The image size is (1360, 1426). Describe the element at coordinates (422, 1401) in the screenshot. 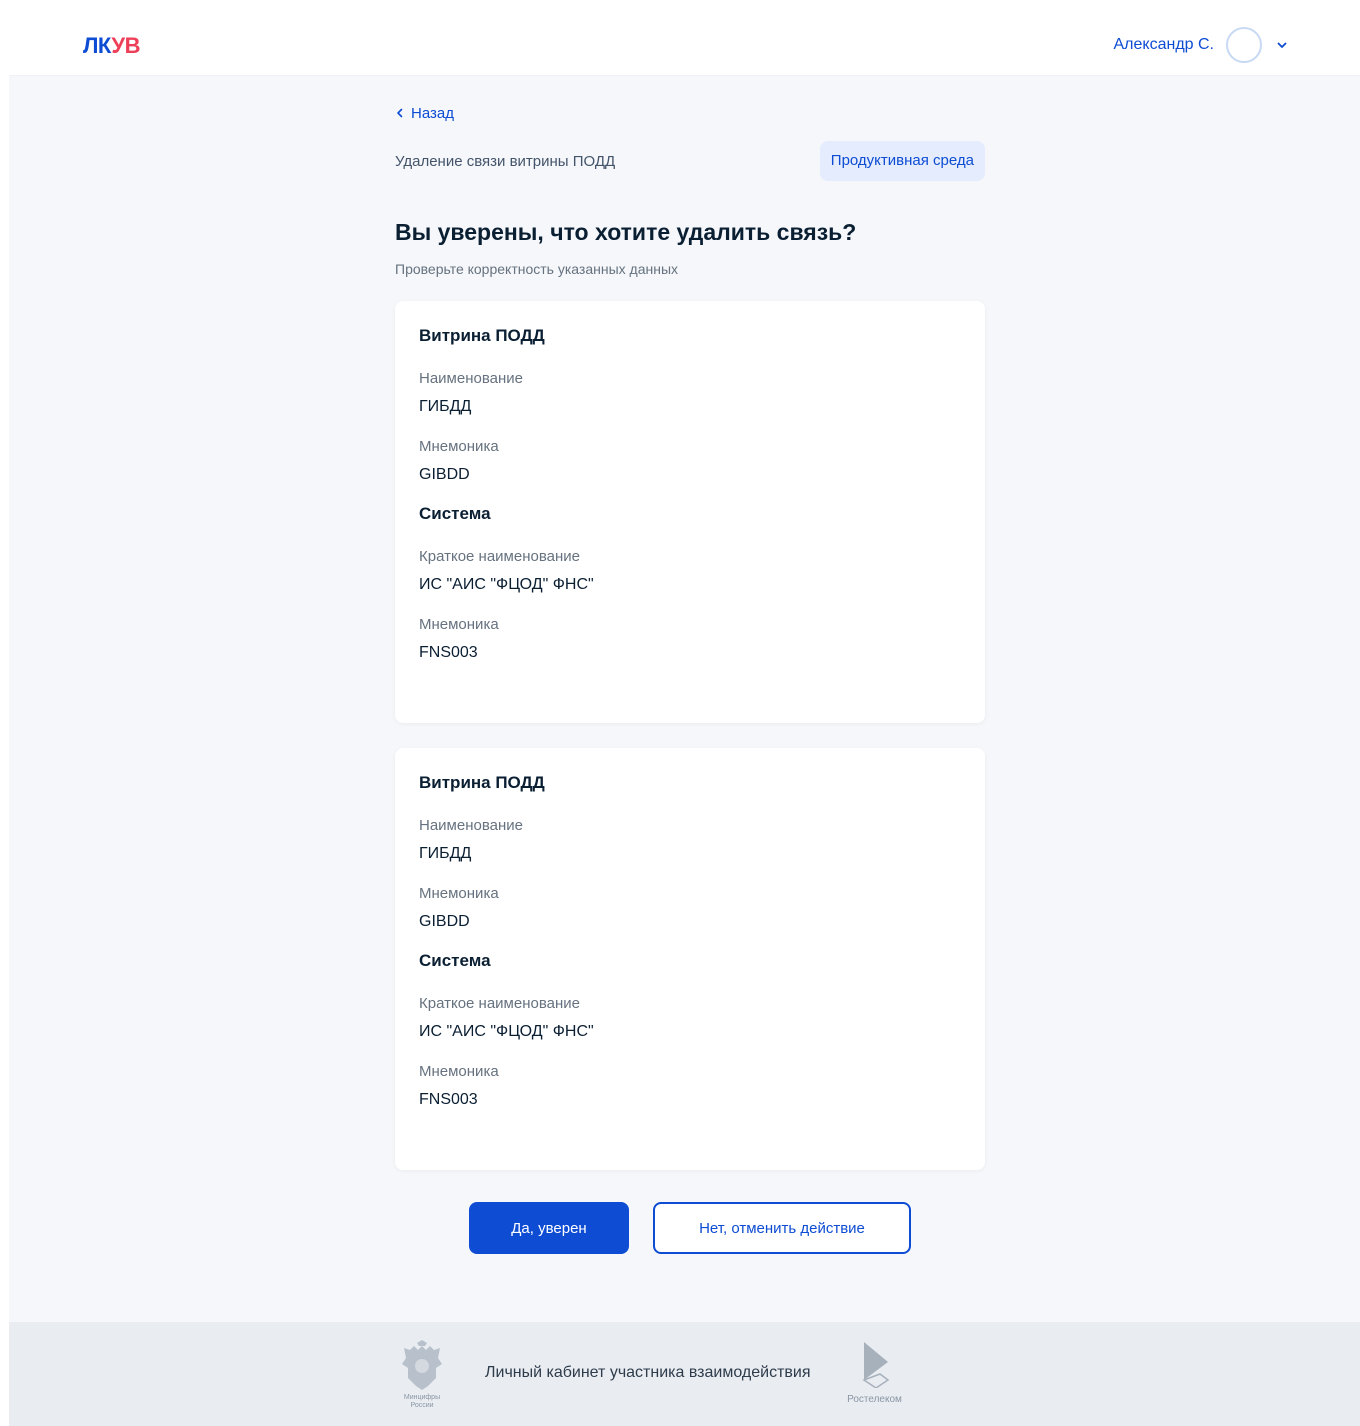

I see `ministry-text: Минцифры России` at that location.